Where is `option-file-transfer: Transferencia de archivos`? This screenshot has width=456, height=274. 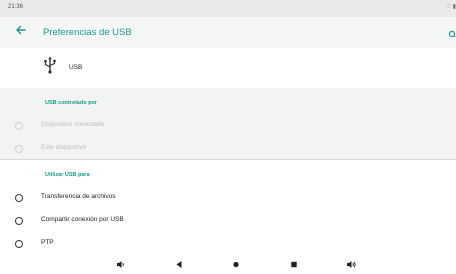
option-file-transfer: Transferencia de archivos is located at coordinates (228, 200).